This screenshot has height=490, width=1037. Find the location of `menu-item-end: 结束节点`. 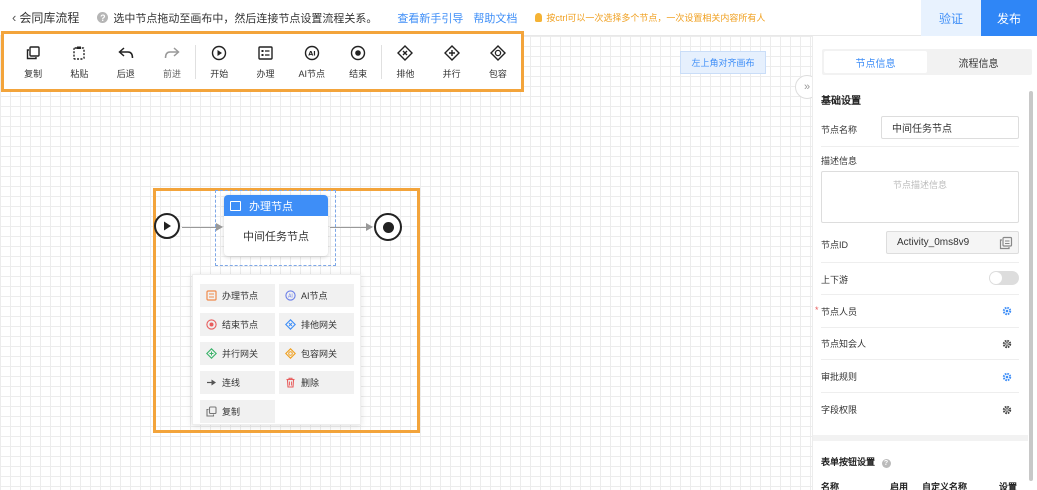

menu-item-end: 结束节点 is located at coordinates (237, 324).